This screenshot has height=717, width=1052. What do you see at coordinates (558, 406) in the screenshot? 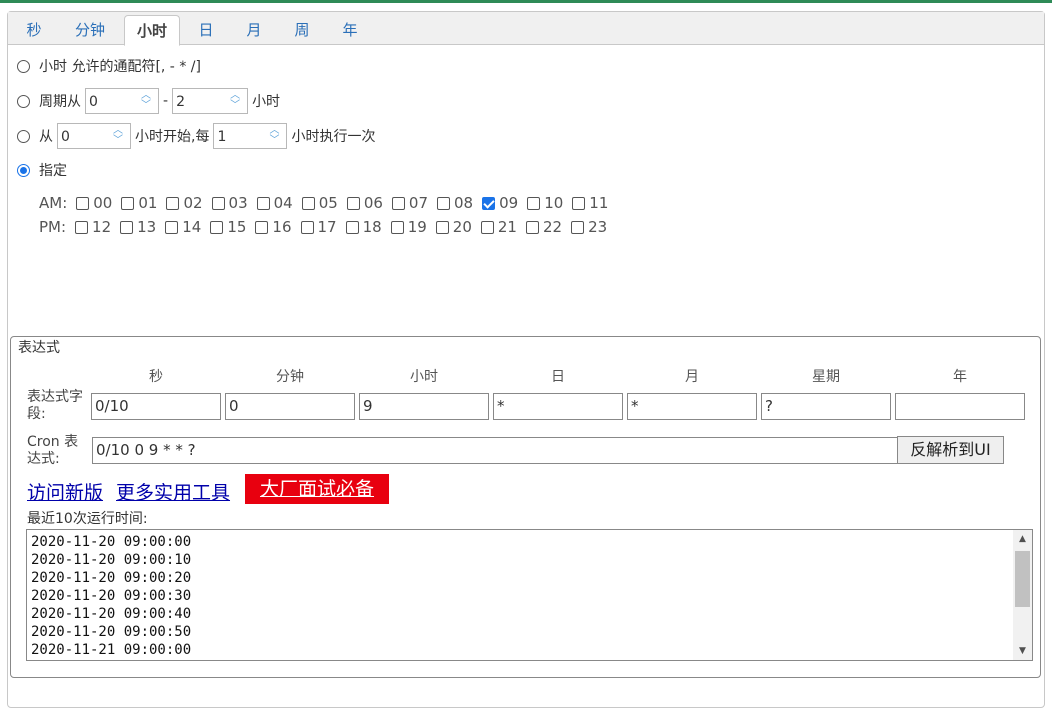
I see `day-field: *` at bounding box center [558, 406].